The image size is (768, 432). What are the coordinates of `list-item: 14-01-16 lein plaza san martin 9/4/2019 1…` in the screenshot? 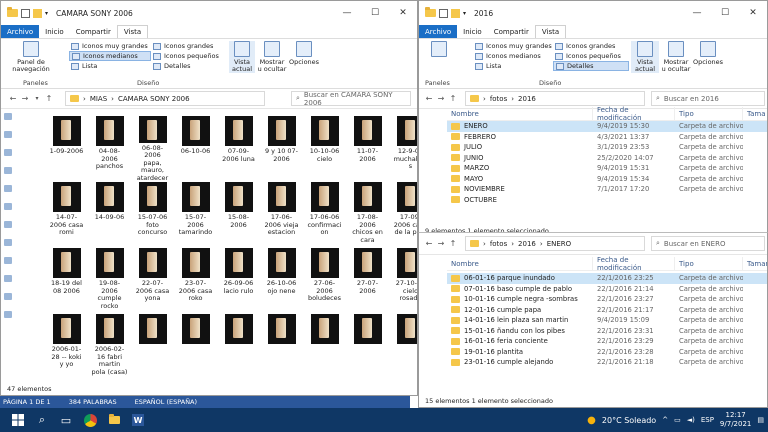 It's located at (607, 320).